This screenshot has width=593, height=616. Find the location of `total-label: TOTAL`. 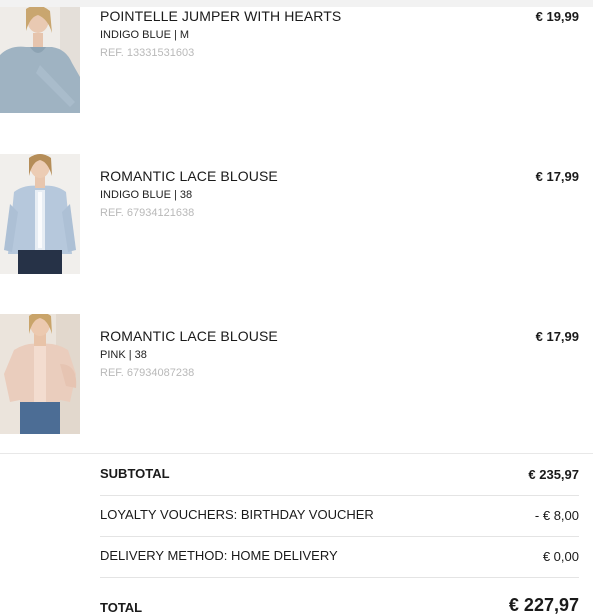

total-label: TOTAL is located at coordinates (121, 607).